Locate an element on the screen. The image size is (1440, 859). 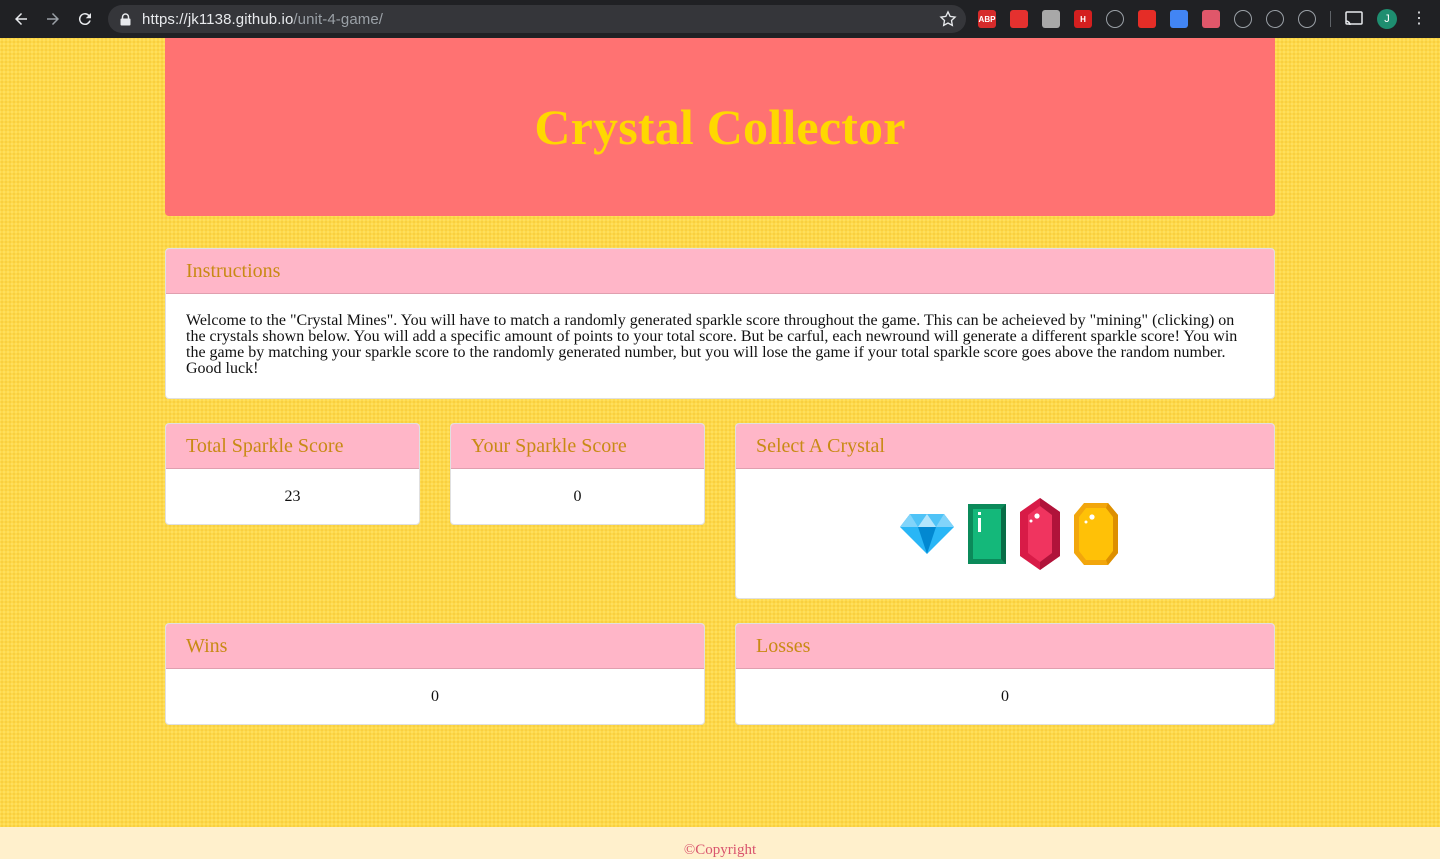
honey-extension-icon: H is located at coordinates (1083, 19).